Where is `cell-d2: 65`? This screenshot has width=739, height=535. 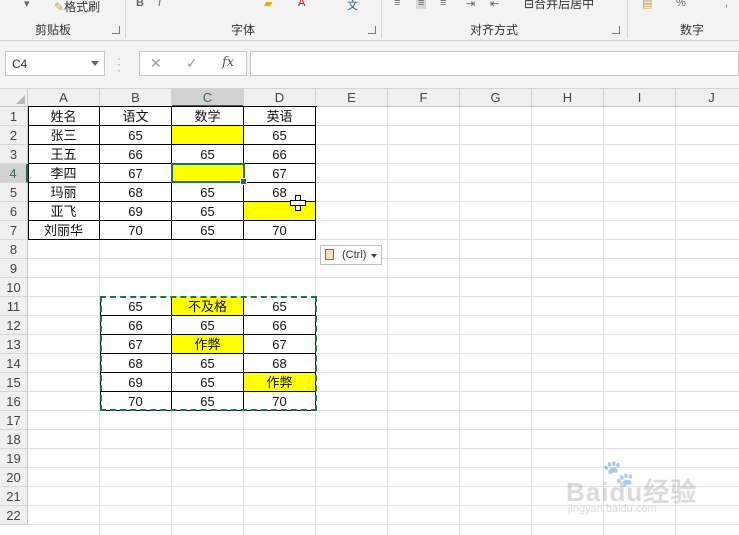 cell-d2: 65 is located at coordinates (280, 135).